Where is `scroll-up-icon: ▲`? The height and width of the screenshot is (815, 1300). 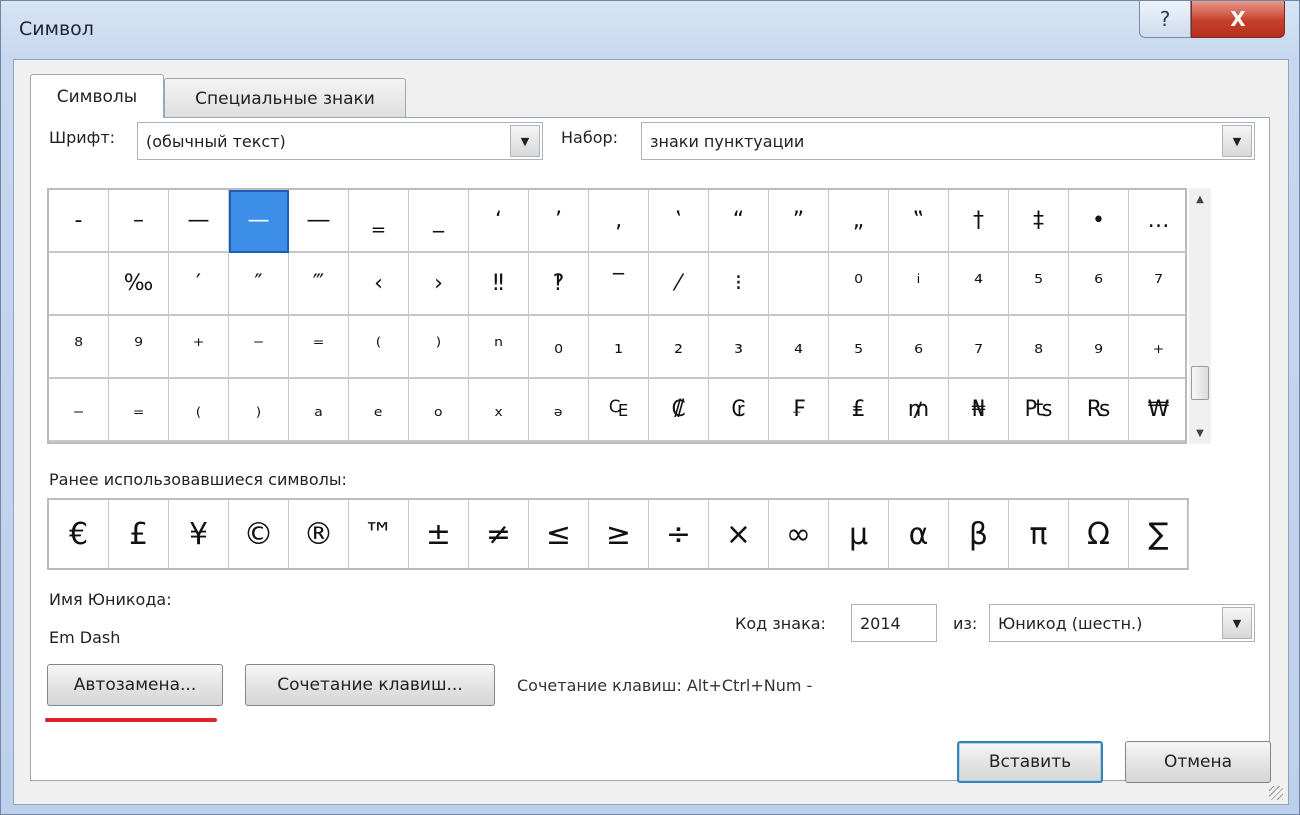
scroll-up-icon: ▲ is located at coordinates (1200, 199).